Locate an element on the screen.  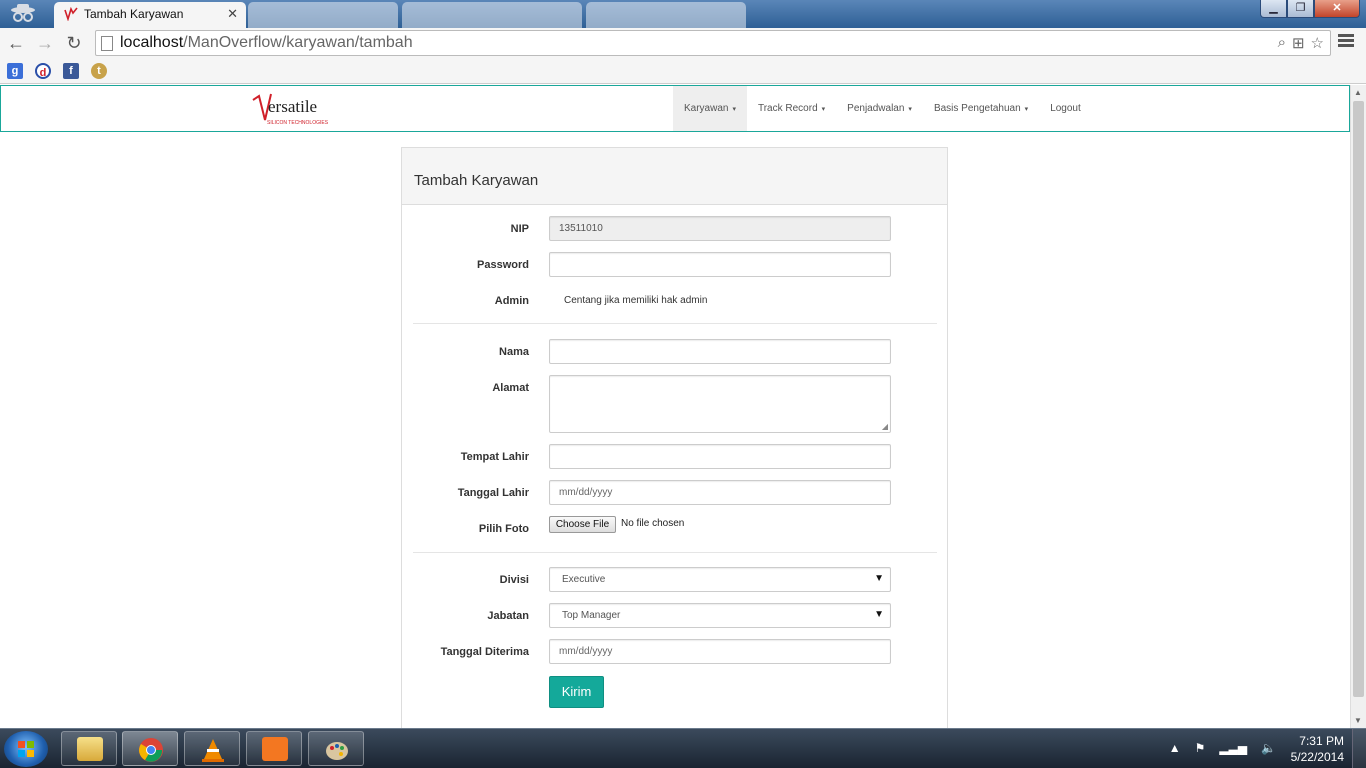
nav-karyawan: Karyawan ▾ is located at coordinates (710, 108).